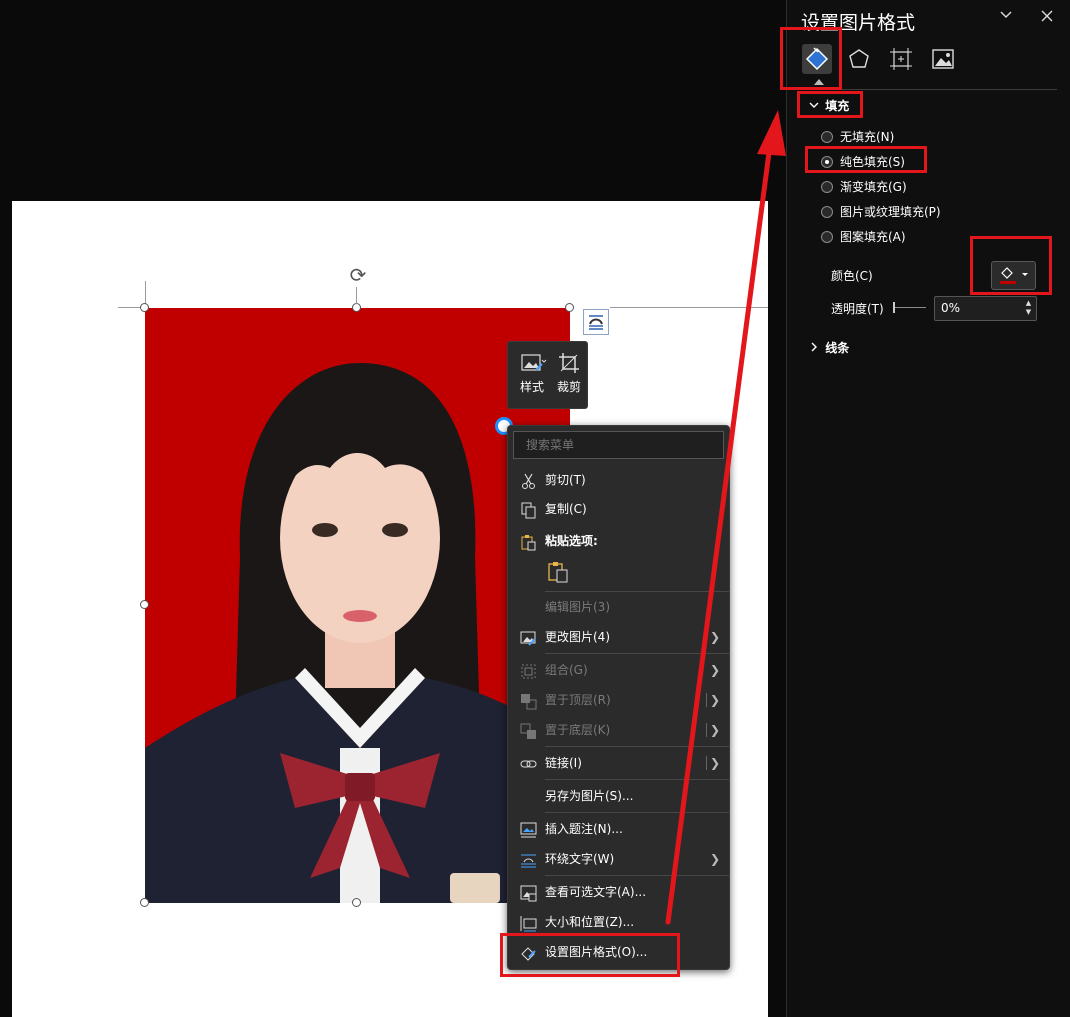 The width and height of the screenshot is (1070, 1017). What do you see at coordinates (771, 133) in the screenshot?
I see `annotation-arrow-head` at bounding box center [771, 133].